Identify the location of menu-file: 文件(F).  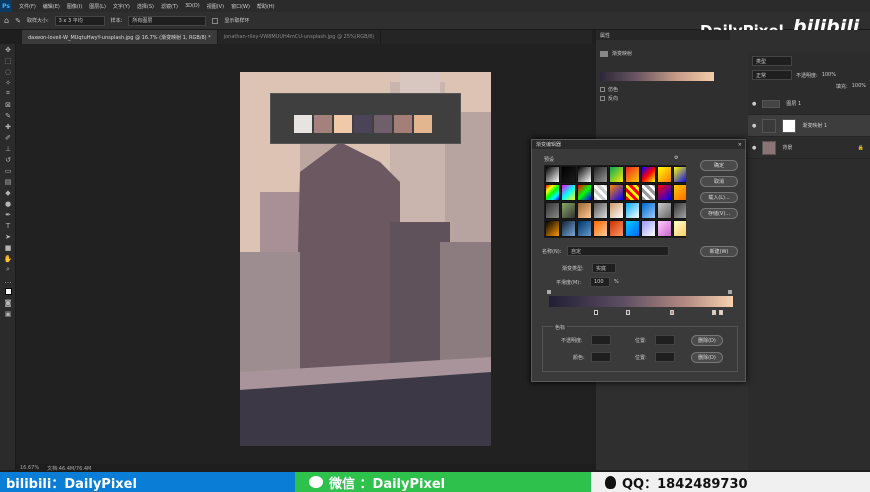
(27, 6).